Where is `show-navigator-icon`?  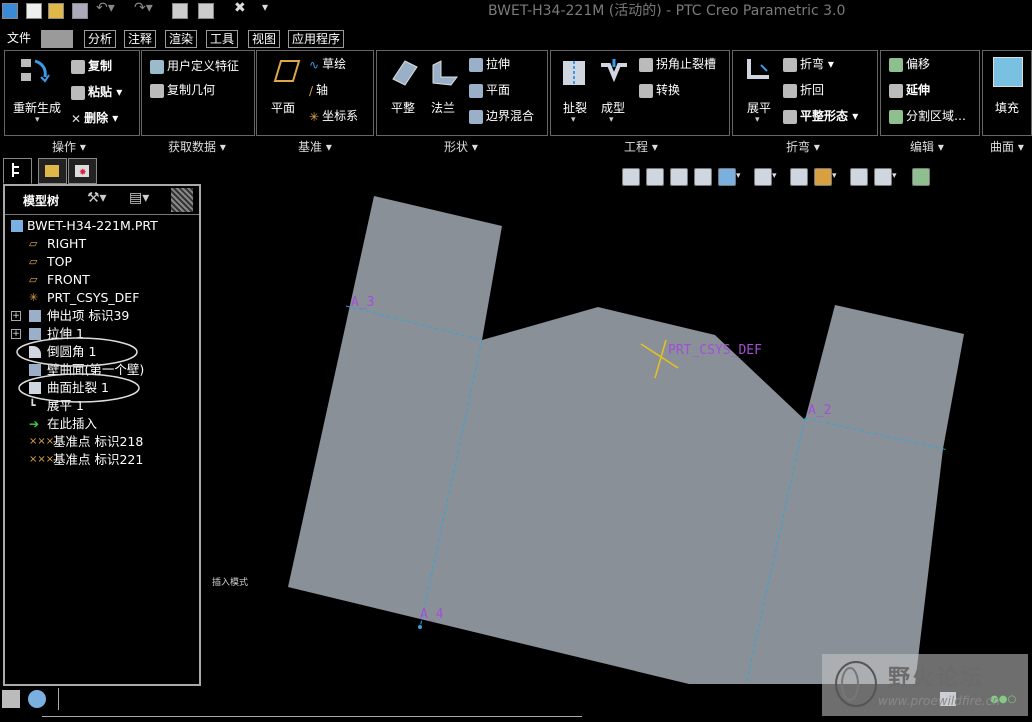 show-navigator-icon is located at coordinates (11, 699).